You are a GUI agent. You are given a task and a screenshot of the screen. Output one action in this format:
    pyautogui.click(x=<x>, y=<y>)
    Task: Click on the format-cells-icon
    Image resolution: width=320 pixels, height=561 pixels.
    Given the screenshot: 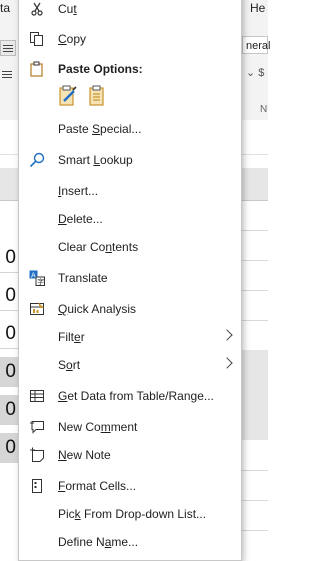 What is the action you would take?
    pyautogui.click(x=37, y=486)
    